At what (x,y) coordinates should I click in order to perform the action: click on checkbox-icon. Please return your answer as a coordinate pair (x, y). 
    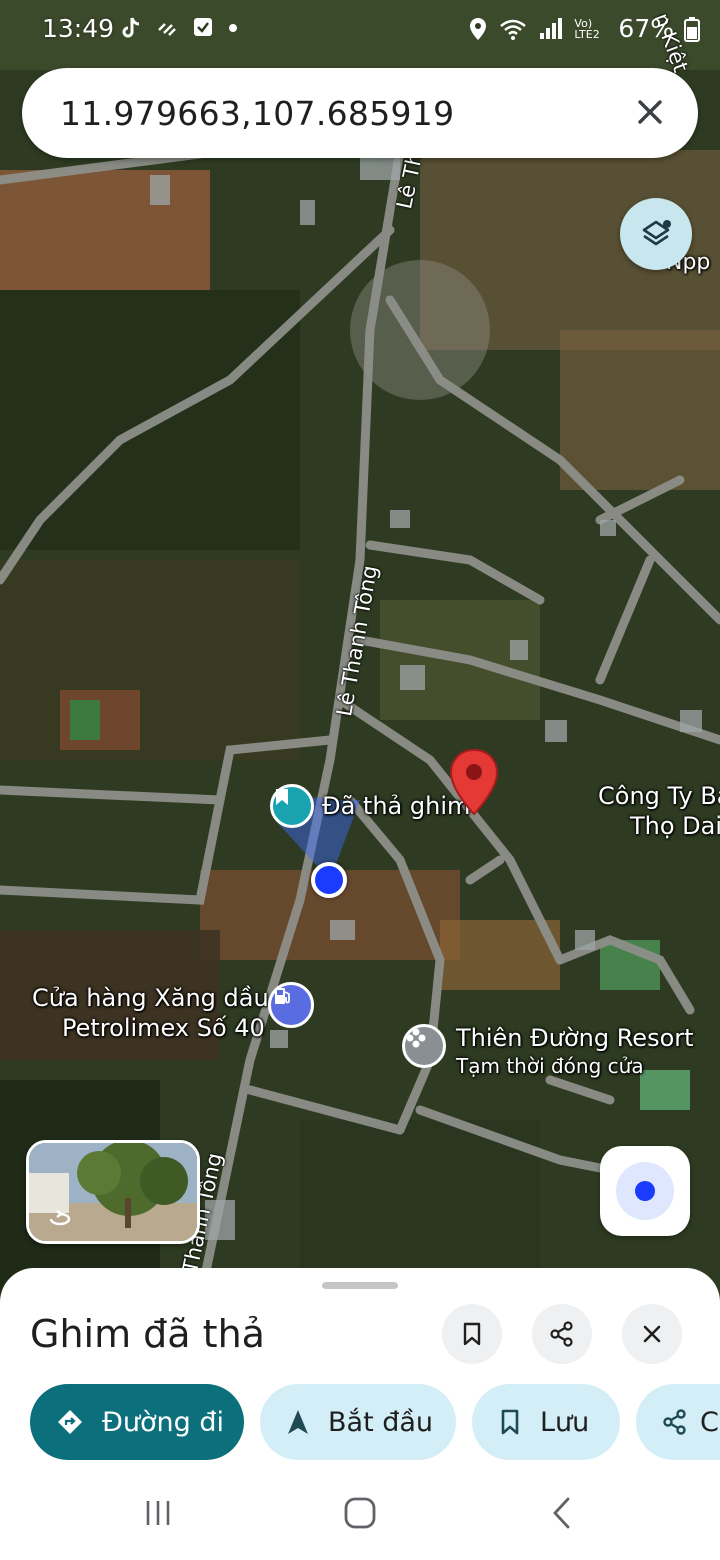
    Looking at the image, I should click on (203, 27).